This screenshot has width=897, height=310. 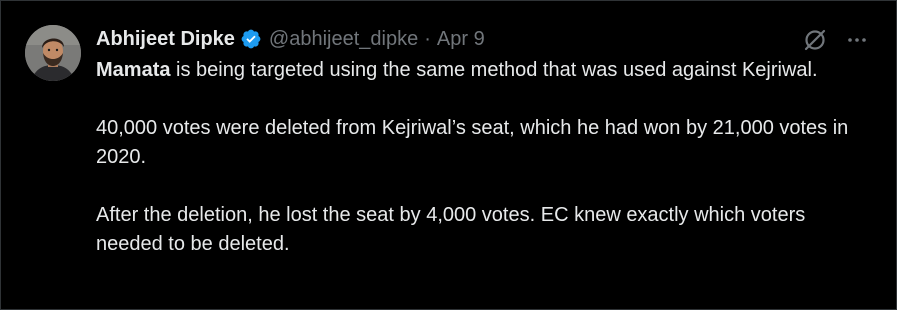 I want to click on more-options-icon, so click(x=857, y=40).